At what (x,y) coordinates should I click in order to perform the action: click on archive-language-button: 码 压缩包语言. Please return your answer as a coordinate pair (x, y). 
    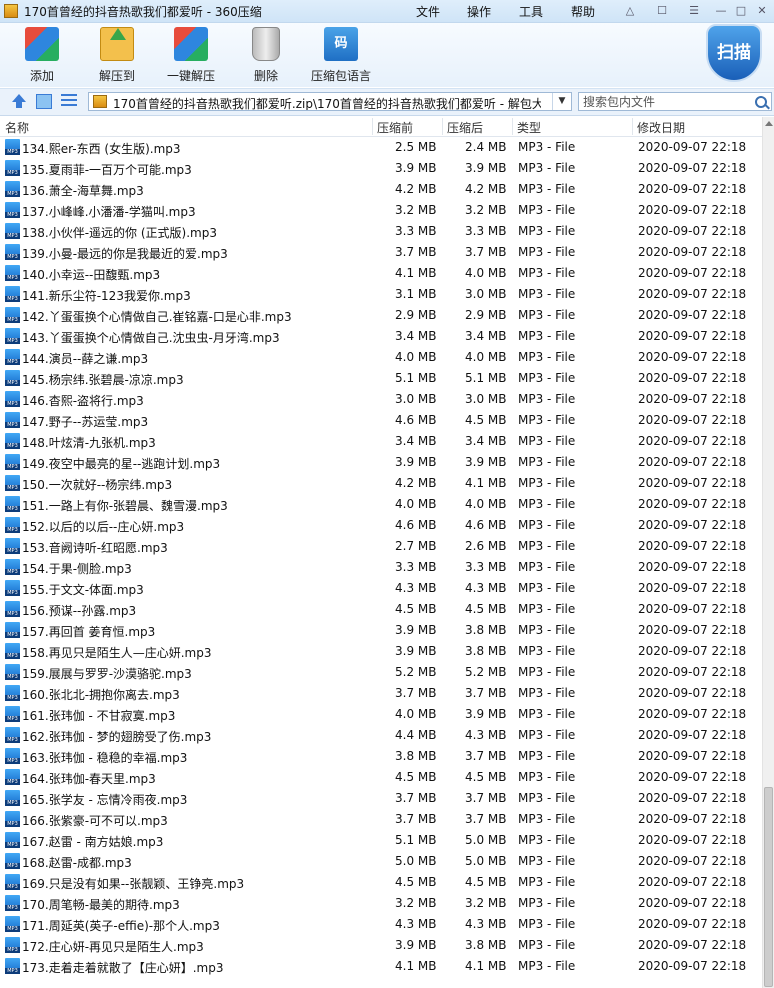
    Looking at the image, I should click on (341, 55).